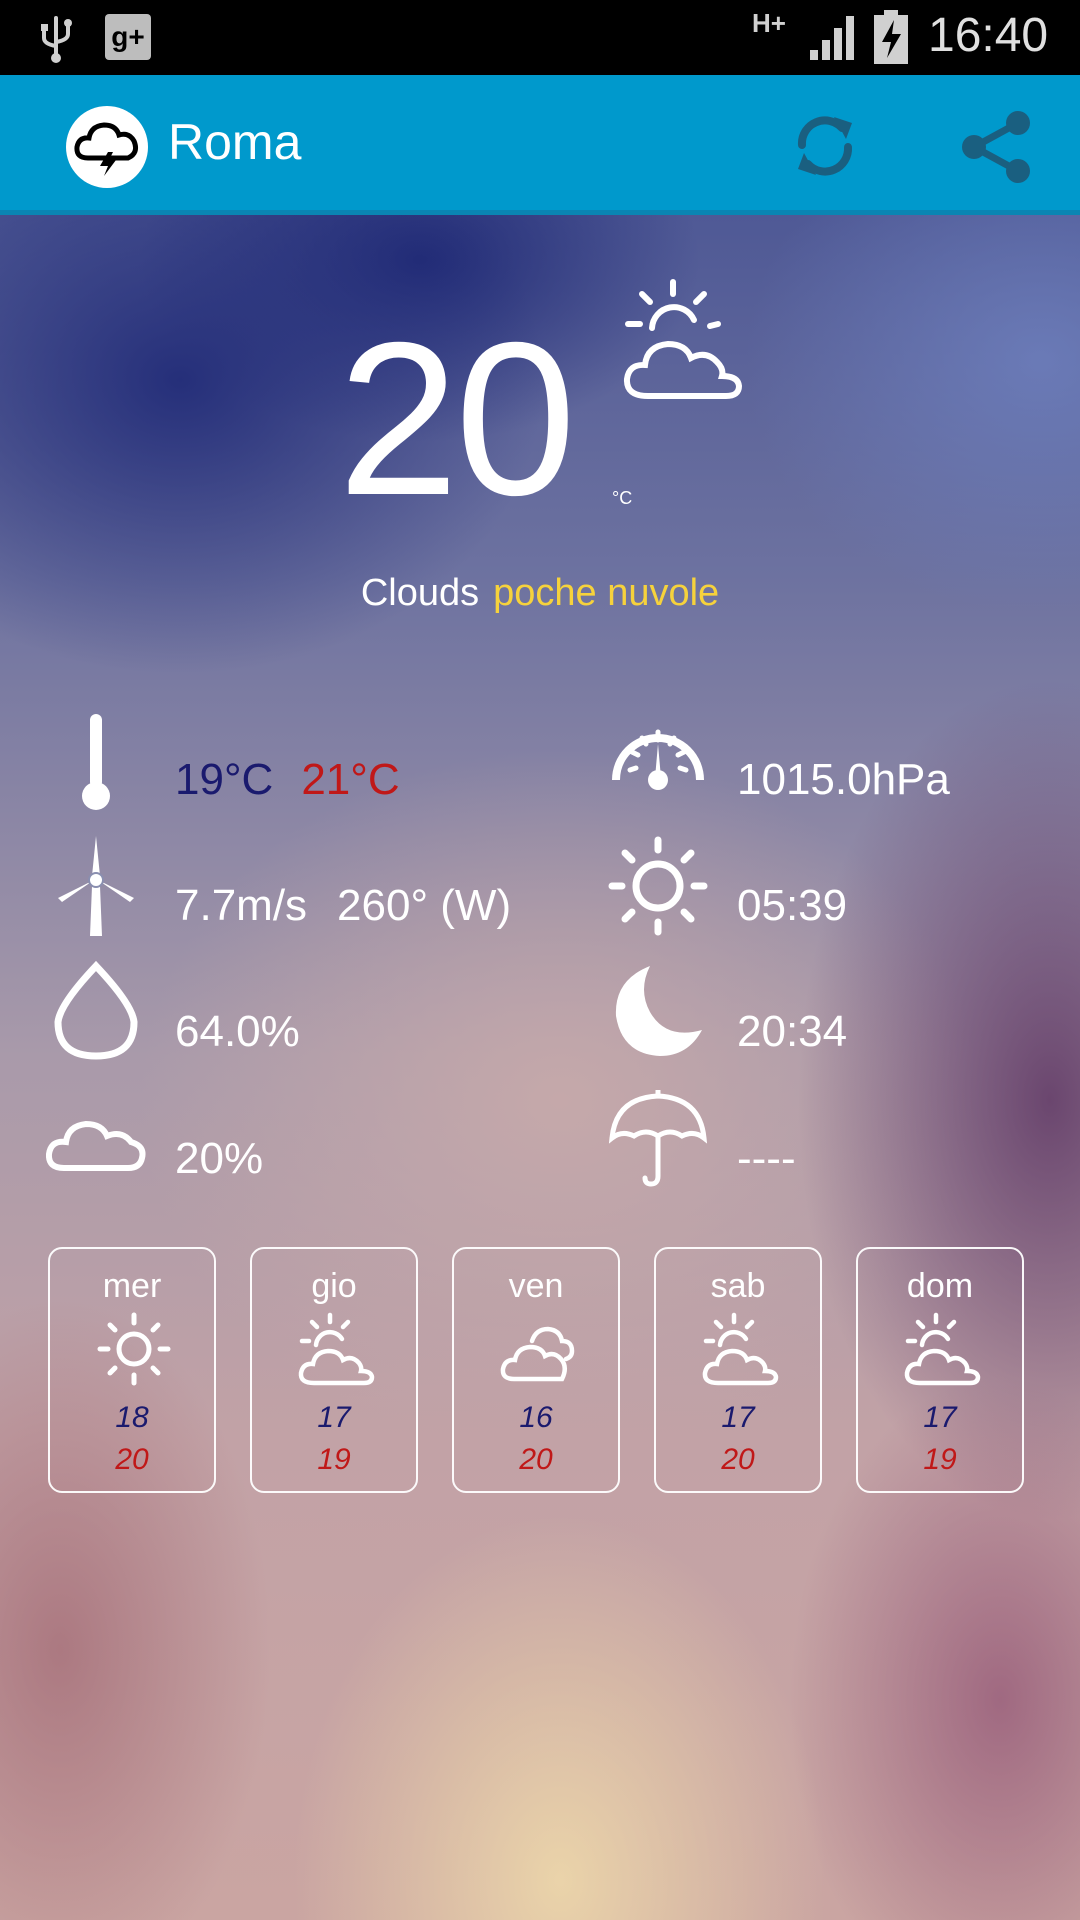  What do you see at coordinates (56, 39) in the screenshot?
I see `usb-icon` at bounding box center [56, 39].